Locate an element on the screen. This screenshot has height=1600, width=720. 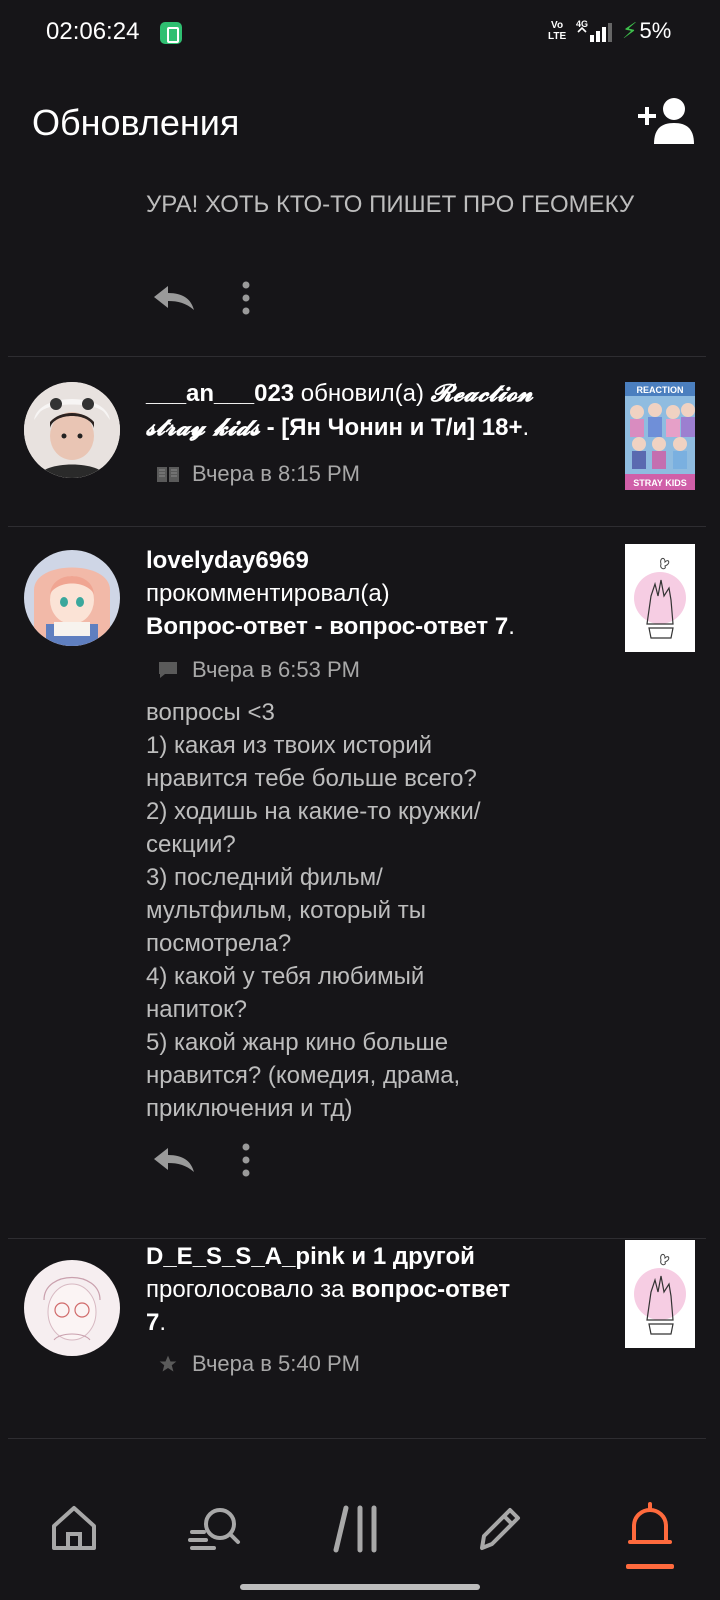
battery-indicator: ⚡5% is located at coordinates (647, 30).